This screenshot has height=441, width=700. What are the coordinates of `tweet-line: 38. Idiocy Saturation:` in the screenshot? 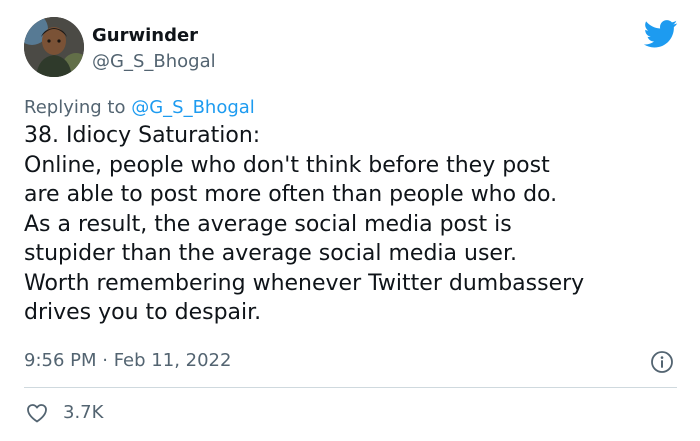 It's located at (142, 135).